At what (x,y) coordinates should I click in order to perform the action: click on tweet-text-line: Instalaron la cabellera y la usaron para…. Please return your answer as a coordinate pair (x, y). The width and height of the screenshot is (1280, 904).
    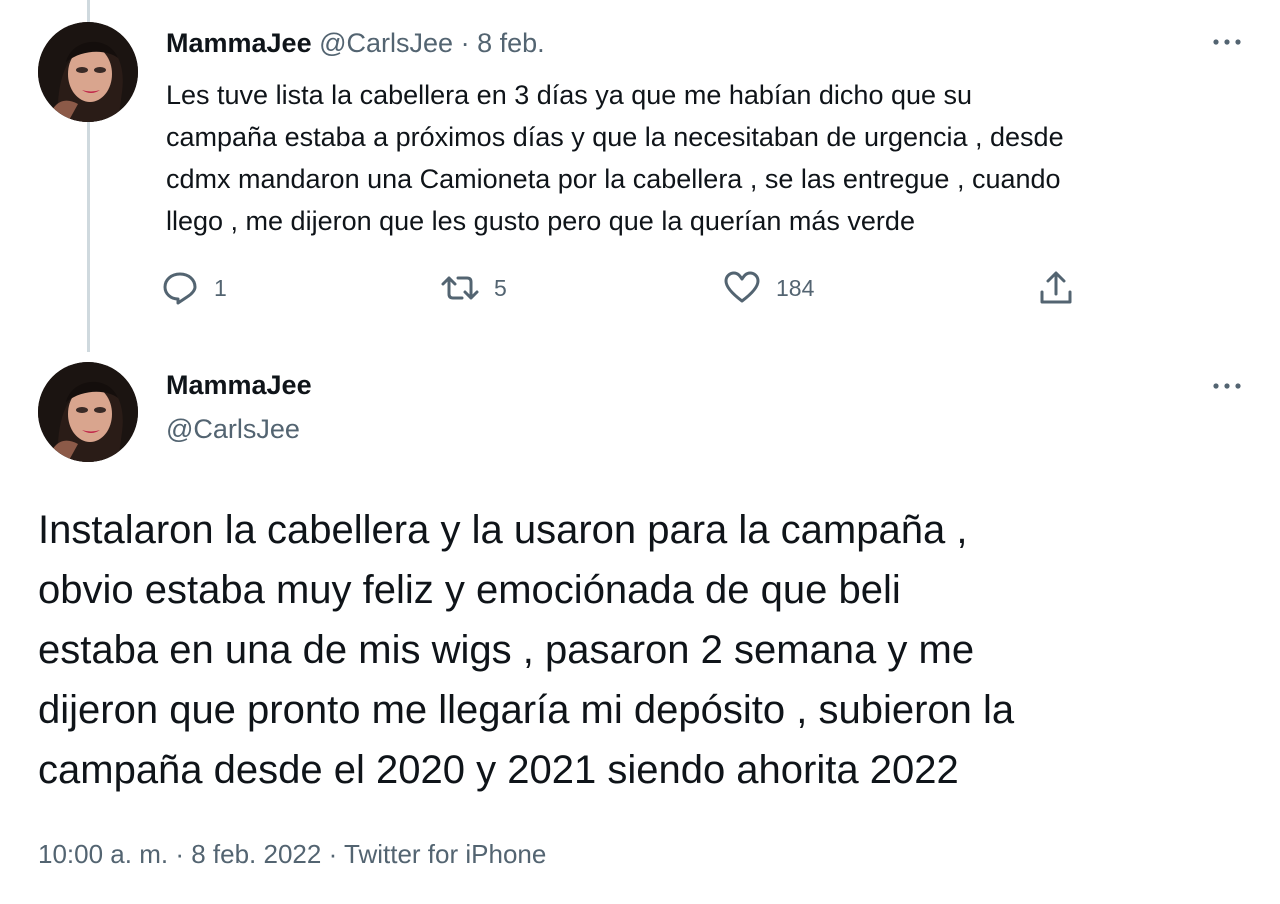
    Looking at the image, I should click on (503, 530).